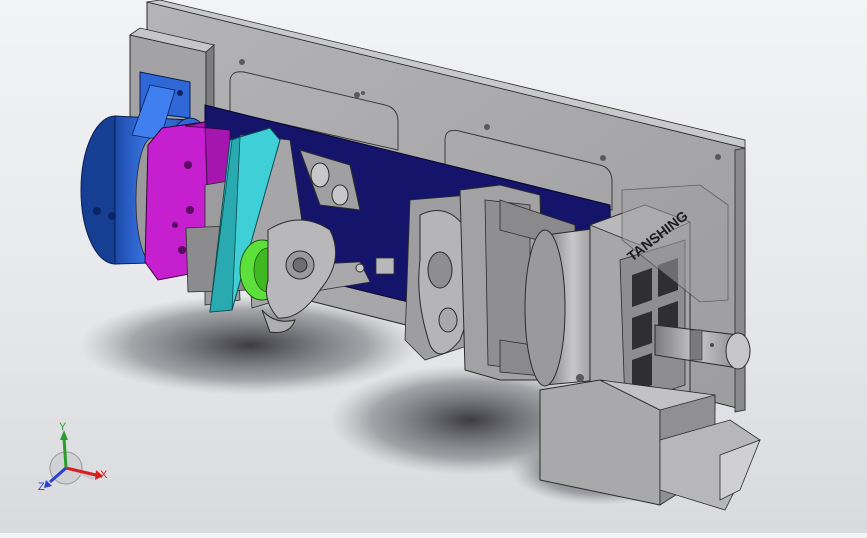 The image size is (867, 538). I want to click on x-axis-label: X, so click(104, 475).